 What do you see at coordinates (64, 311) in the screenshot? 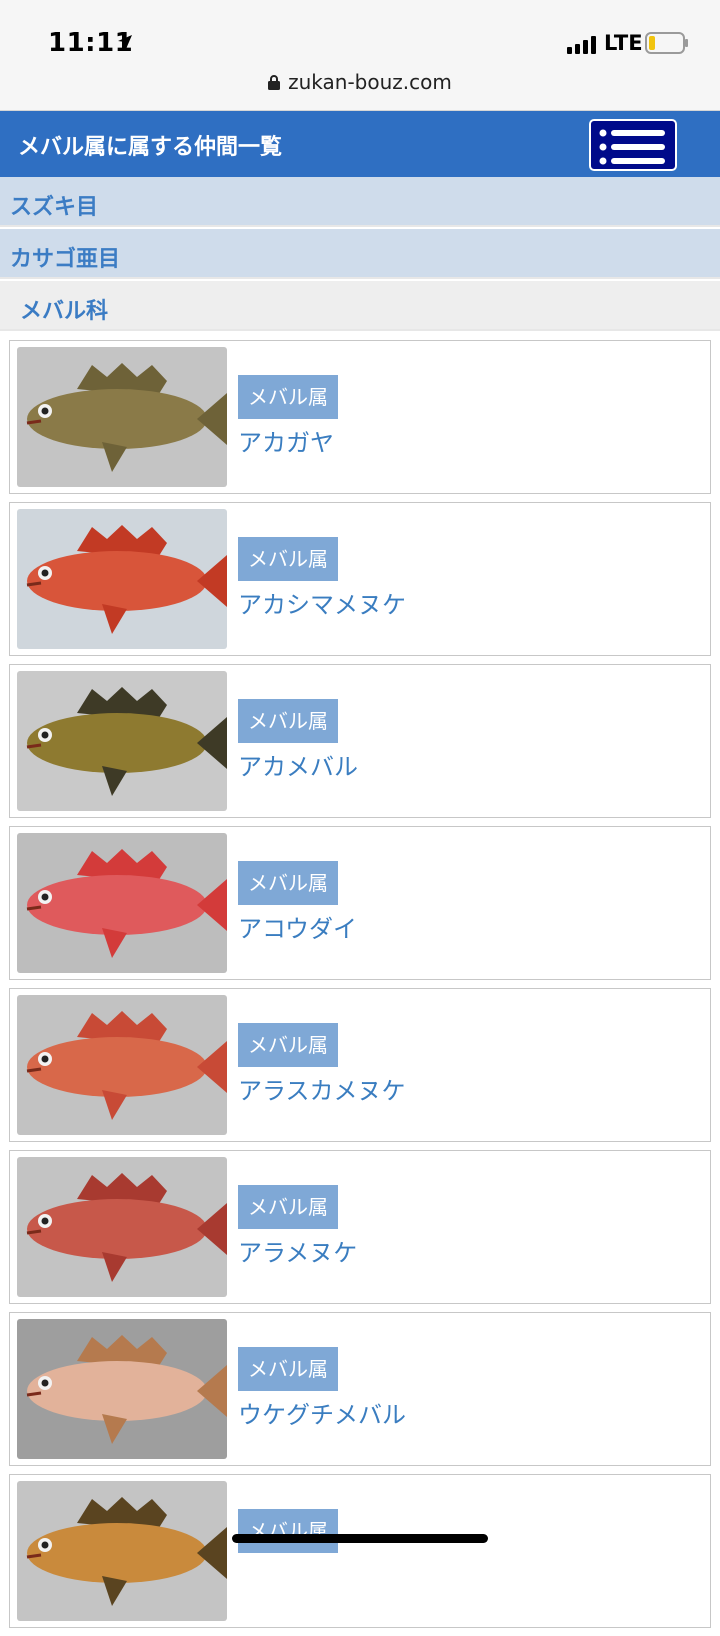
I see `breadcrumb-label: メバル科` at bounding box center [64, 311].